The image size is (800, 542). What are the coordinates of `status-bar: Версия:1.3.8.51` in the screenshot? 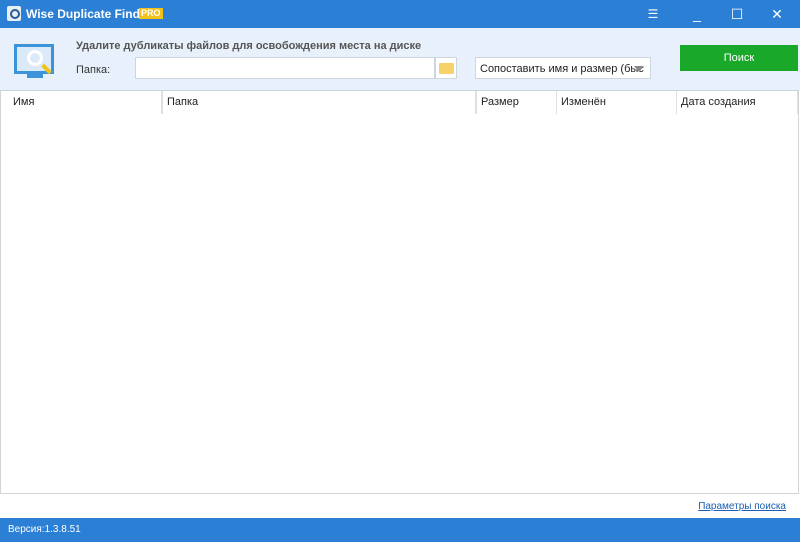 It's located at (400, 530).